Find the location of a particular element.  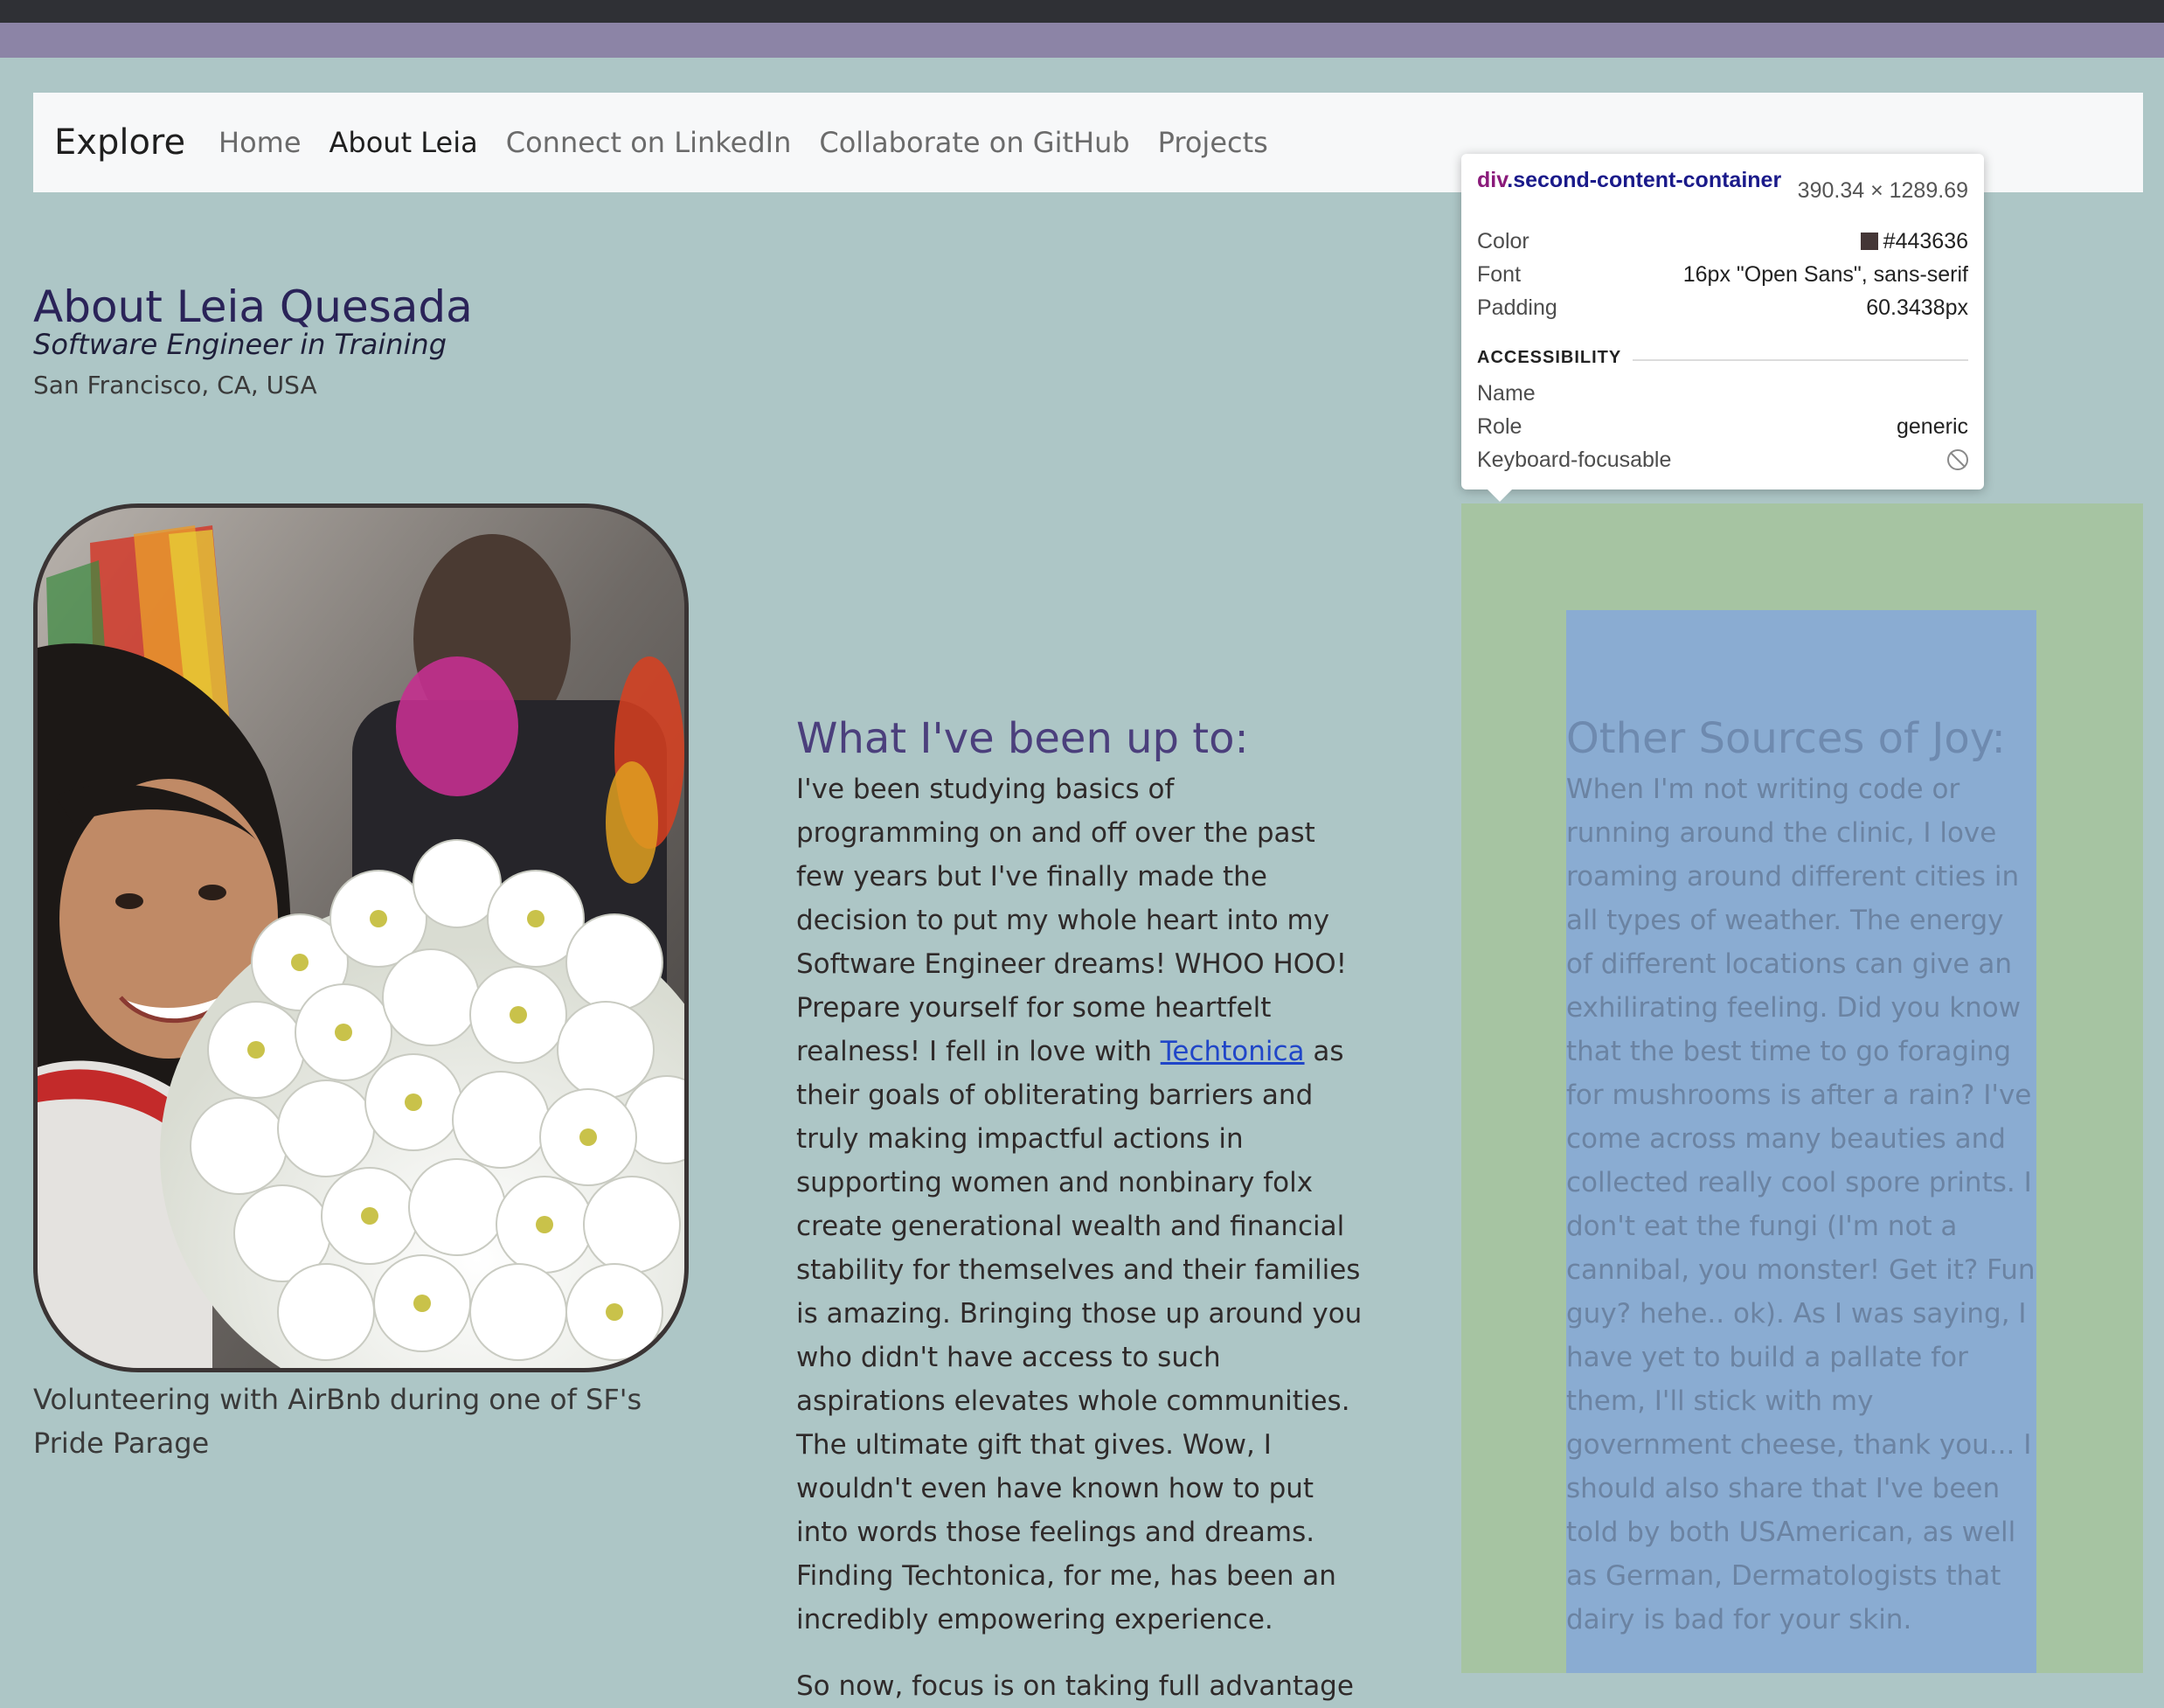

inspector-font-label: Font is located at coordinates (1499, 274).